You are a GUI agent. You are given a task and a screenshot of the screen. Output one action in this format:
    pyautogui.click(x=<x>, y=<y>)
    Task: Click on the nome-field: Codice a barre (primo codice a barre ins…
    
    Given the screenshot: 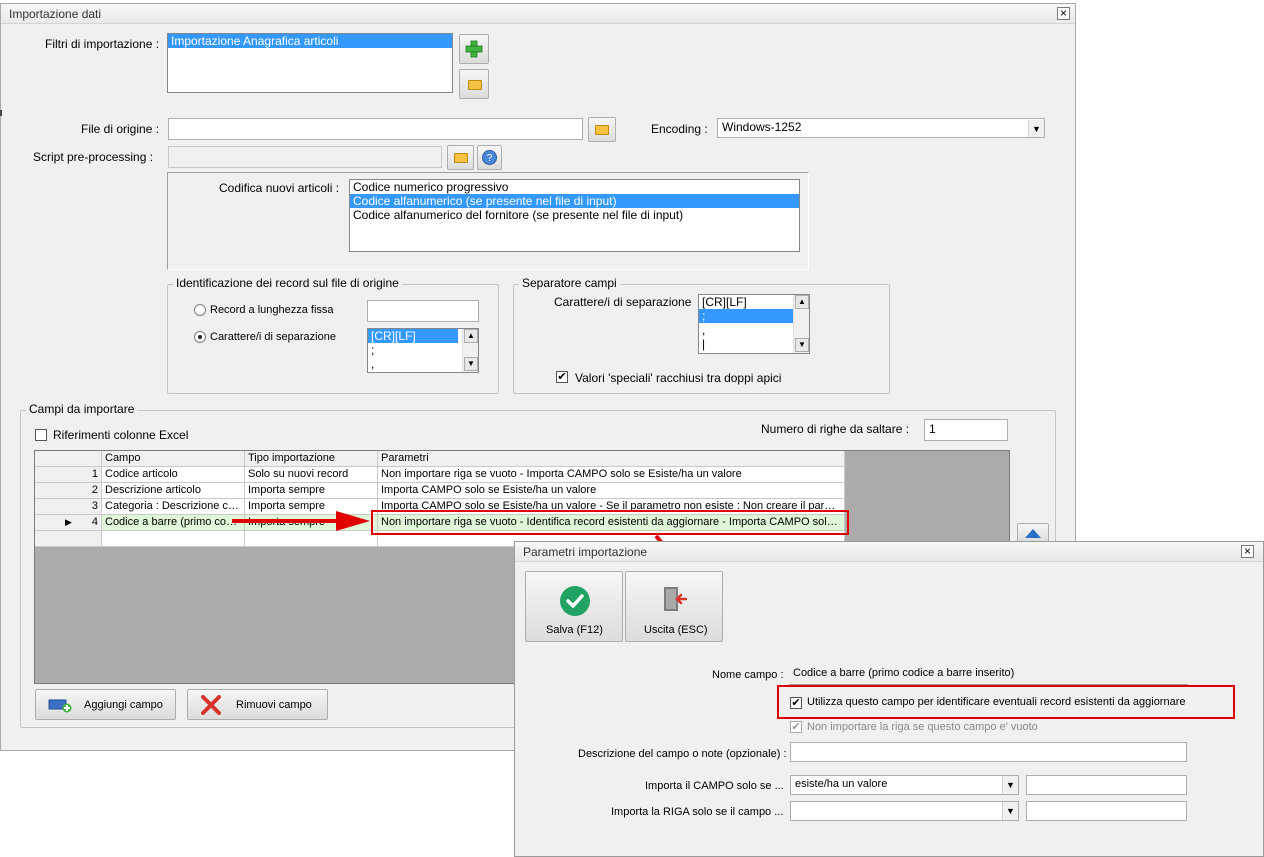 What is the action you would take?
    pyautogui.click(x=988, y=675)
    